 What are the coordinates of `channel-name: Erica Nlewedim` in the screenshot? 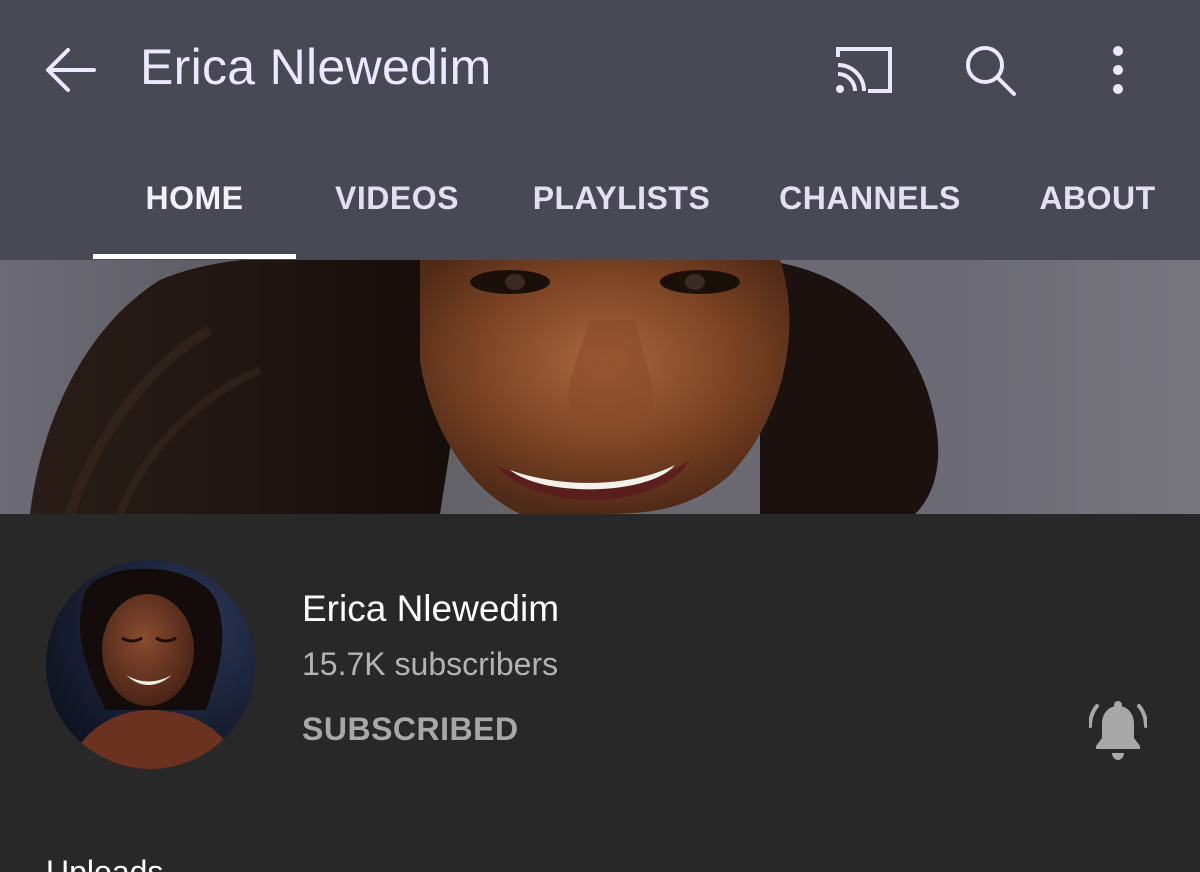 It's located at (431, 608).